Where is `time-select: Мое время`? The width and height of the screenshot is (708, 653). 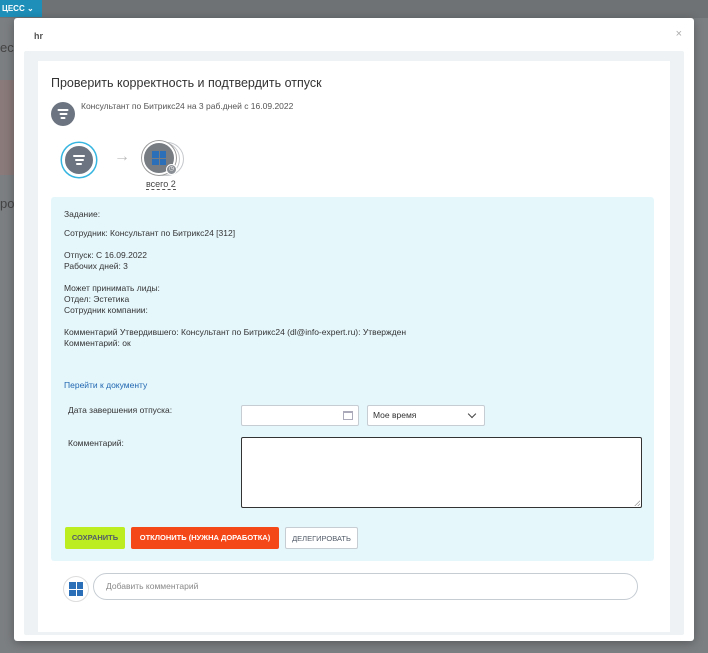
time-select: Мое время is located at coordinates (426, 415).